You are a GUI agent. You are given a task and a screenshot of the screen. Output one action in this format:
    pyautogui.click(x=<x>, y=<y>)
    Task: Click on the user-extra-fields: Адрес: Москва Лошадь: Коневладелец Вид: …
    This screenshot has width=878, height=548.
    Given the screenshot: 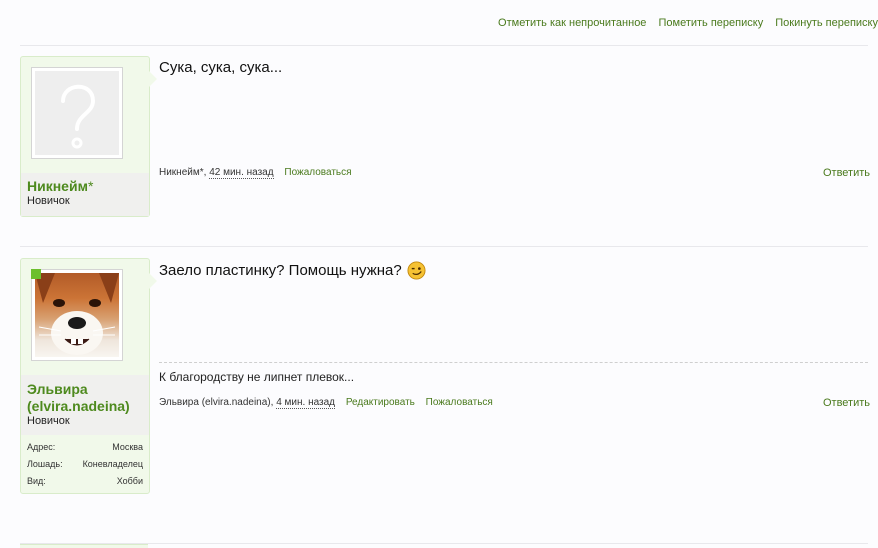 What is the action you would take?
    pyautogui.click(x=85, y=464)
    